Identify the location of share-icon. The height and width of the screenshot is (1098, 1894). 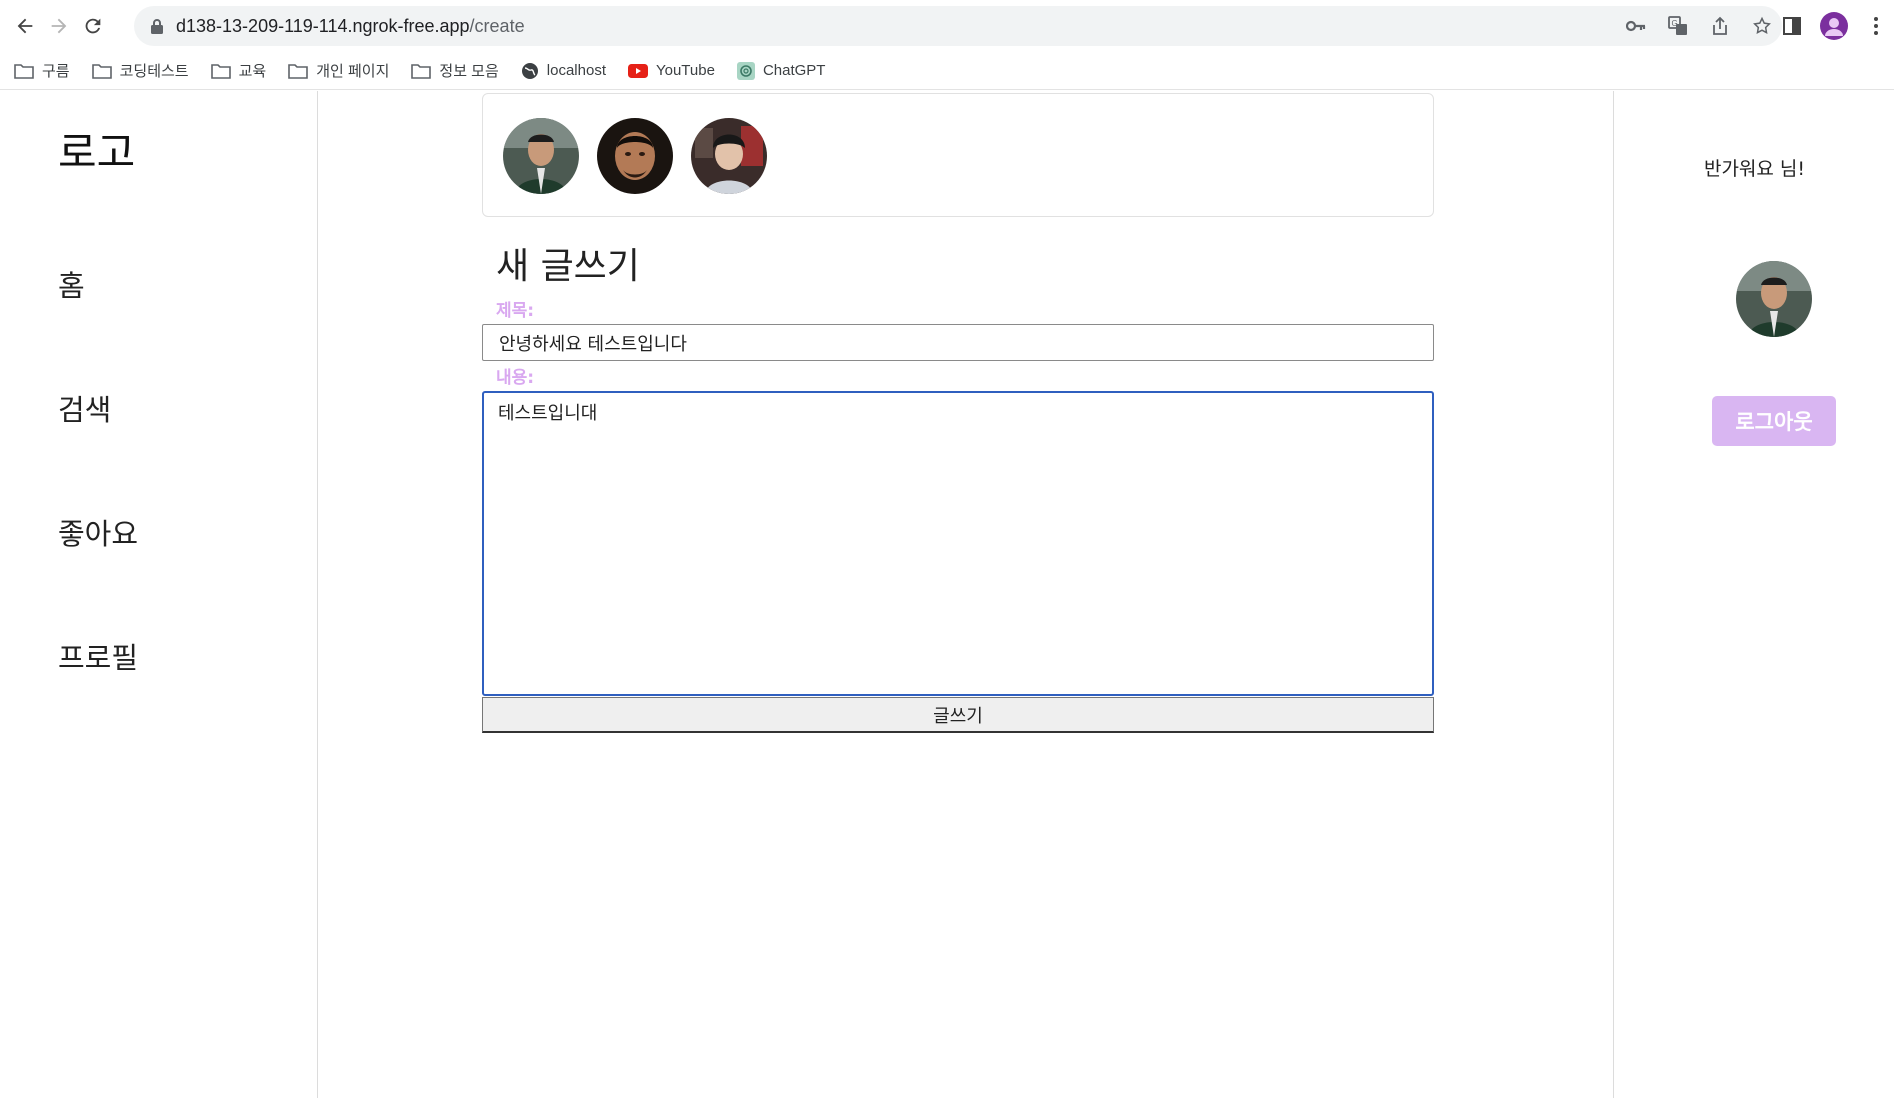
(1720, 26).